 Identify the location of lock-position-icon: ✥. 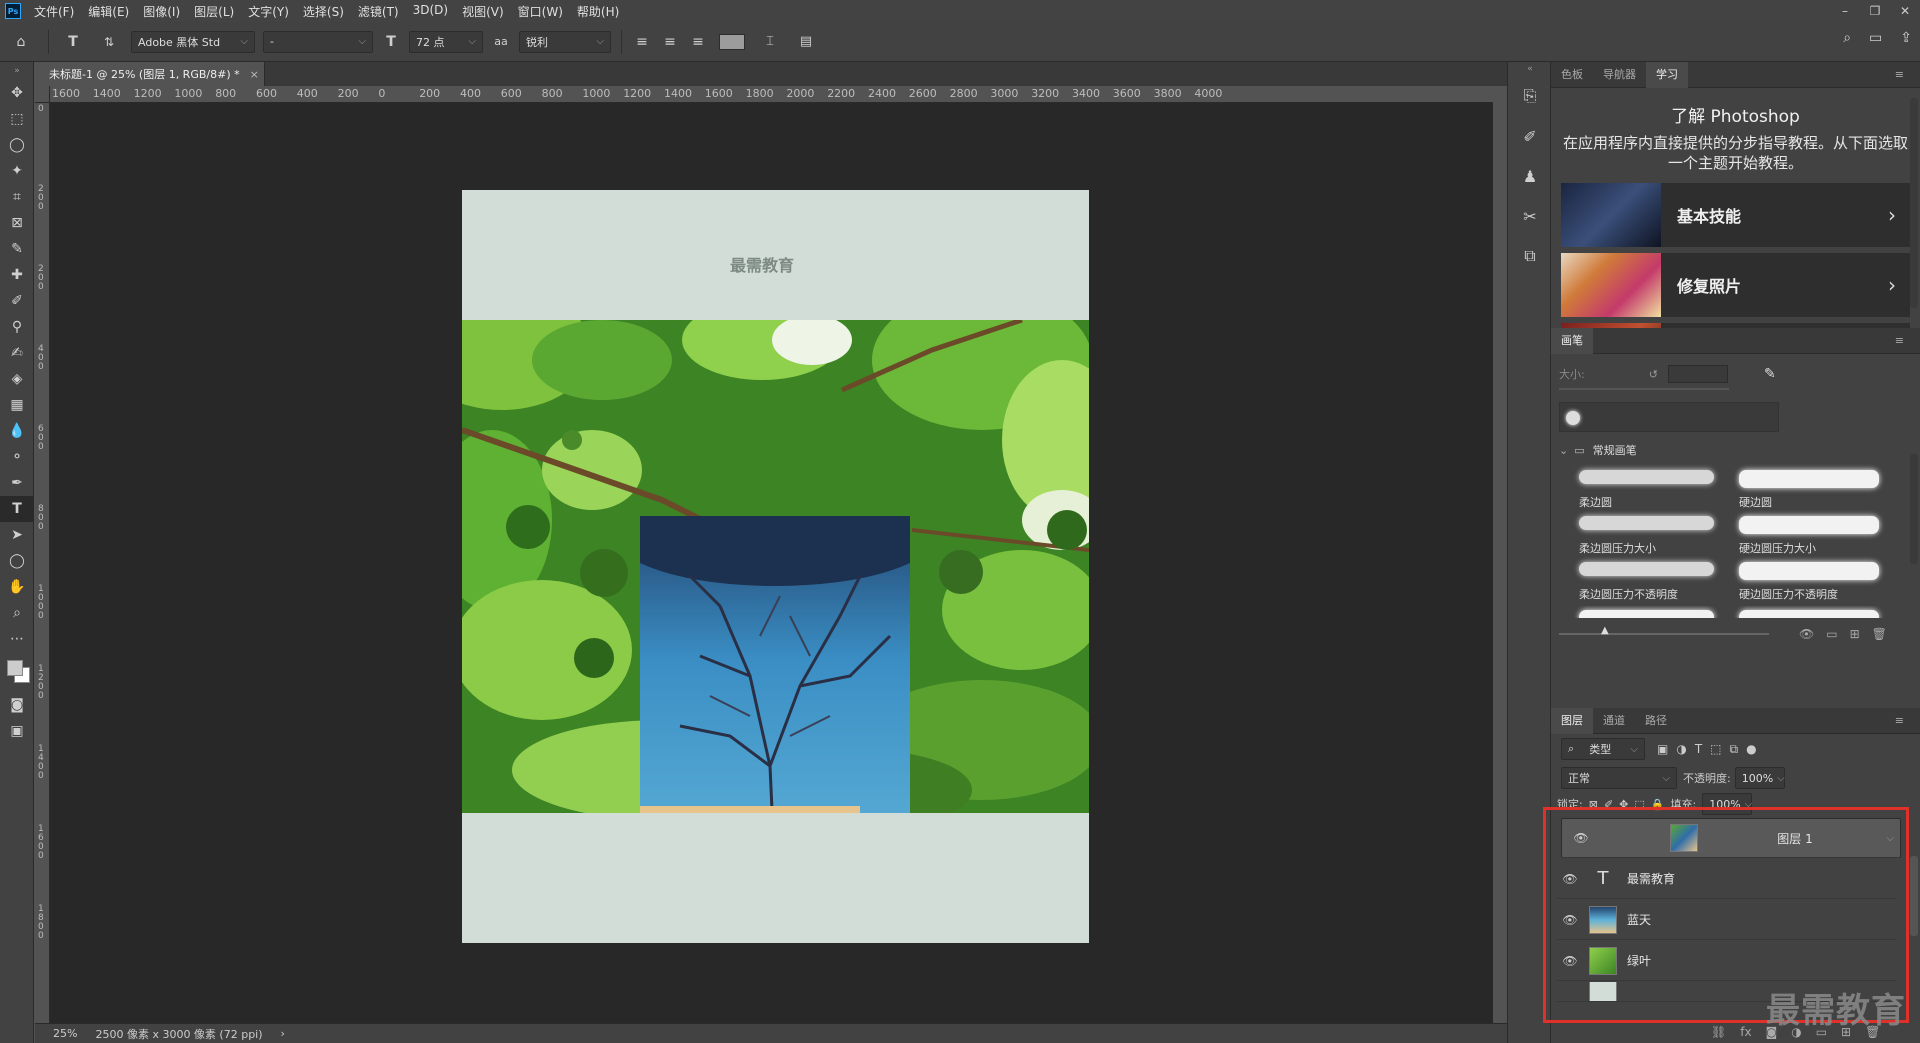
(1623, 804).